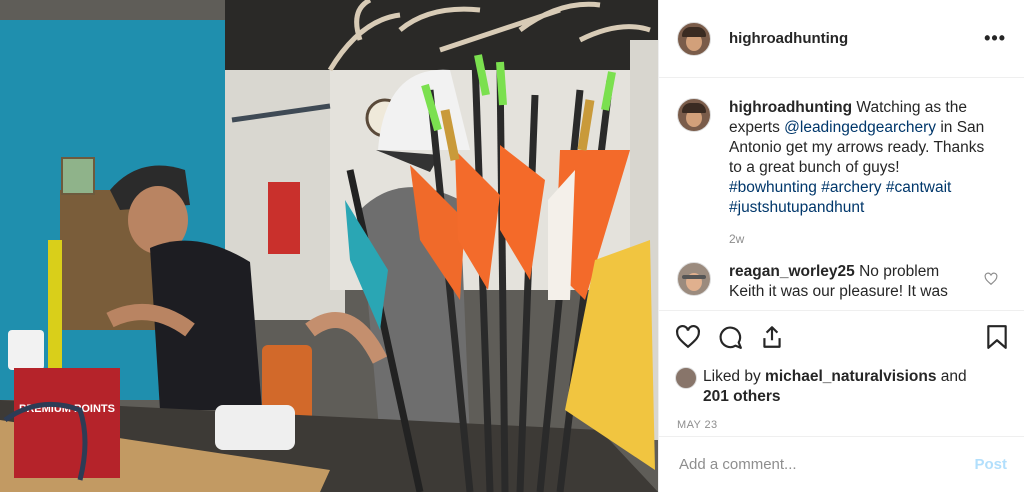 This screenshot has height=492, width=1024. What do you see at coordinates (826, 464) in the screenshot?
I see `comment-input` at bounding box center [826, 464].